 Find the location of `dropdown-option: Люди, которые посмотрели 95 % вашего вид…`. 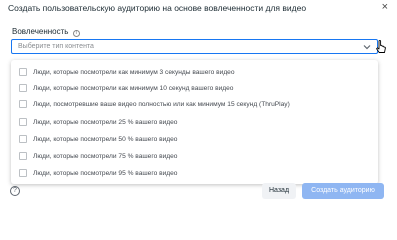

dropdown-option: Люди, которые посмотрели 95 % вашего вид… is located at coordinates (194, 173).